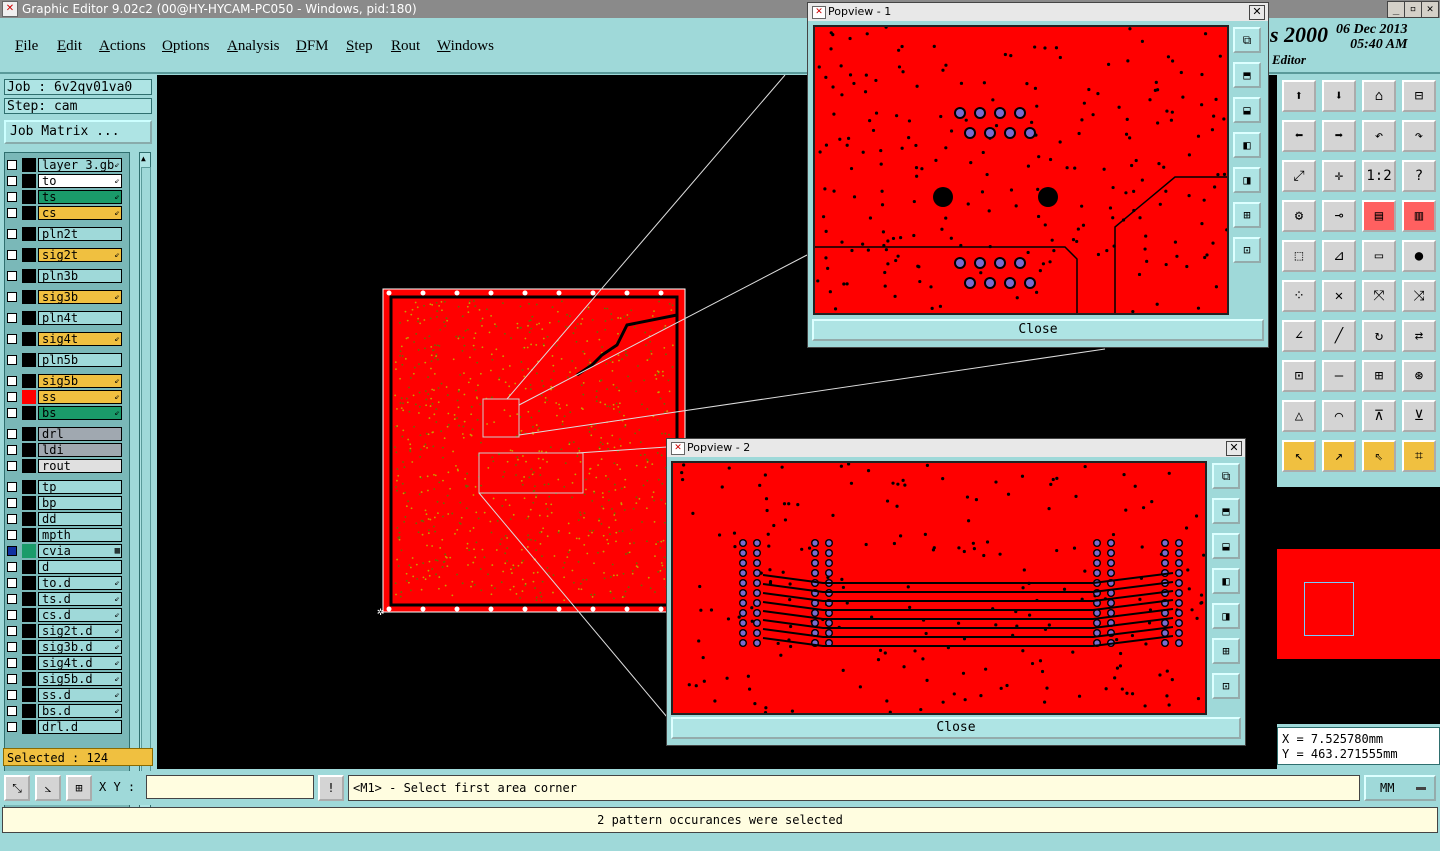  What do you see at coordinates (1419, 336) in the screenshot?
I see `mirror-icon: ⇄` at bounding box center [1419, 336].